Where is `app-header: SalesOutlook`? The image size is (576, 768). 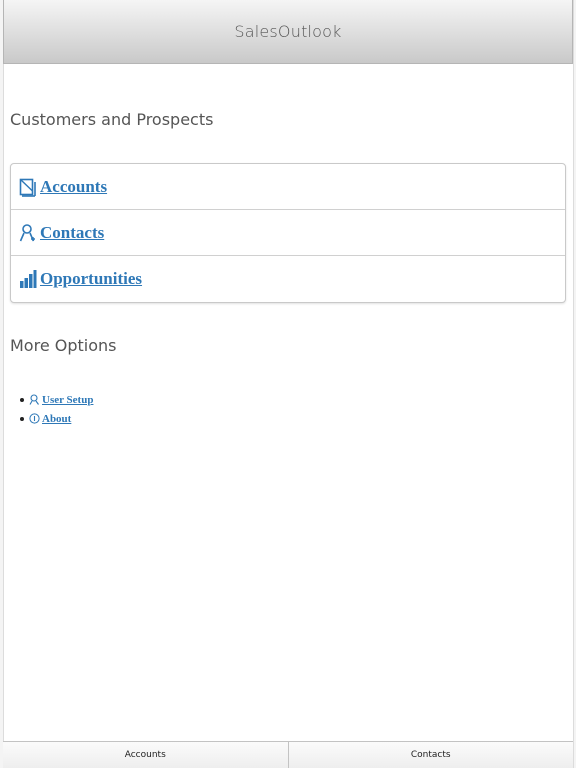
app-header: SalesOutlook is located at coordinates (288, 32).